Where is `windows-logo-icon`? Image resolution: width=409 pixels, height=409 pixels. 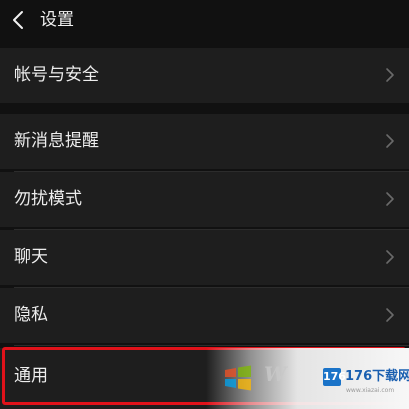 windows-logo-icon is located at coordinates (238, 378).